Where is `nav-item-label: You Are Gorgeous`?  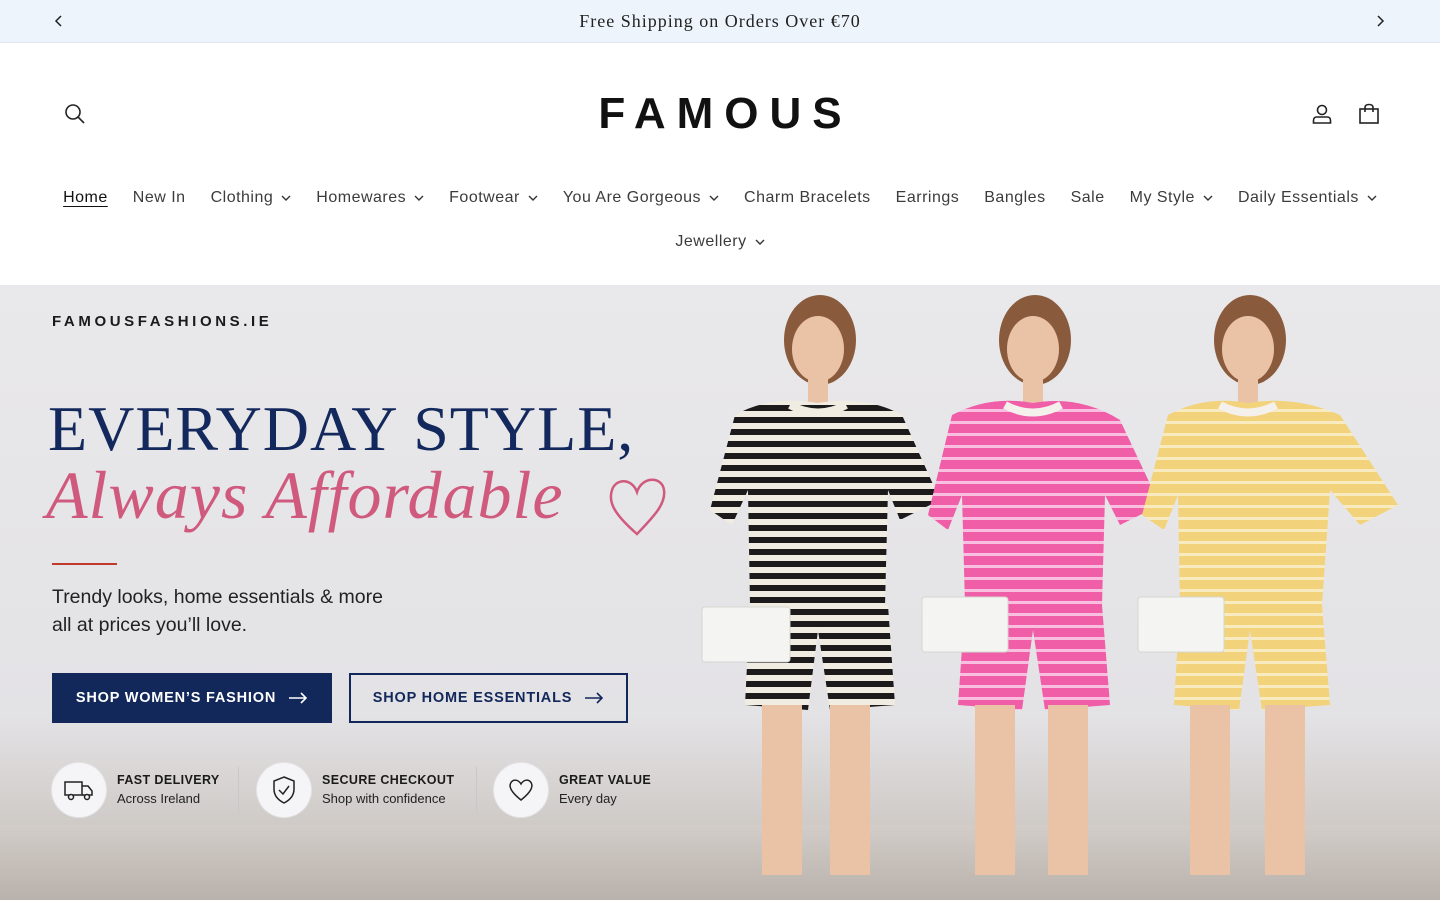 nav-item-label: You Are Gorgeous is located at coordinates (632, 197).